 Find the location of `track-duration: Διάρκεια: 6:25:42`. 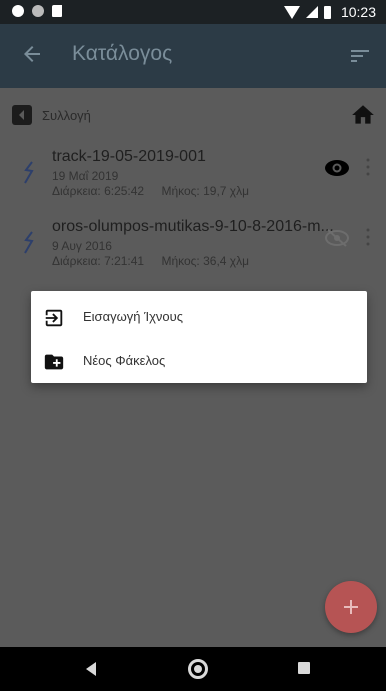

track-duration: Διάρκεια: 6:25:42 is located at coordinates (98, 191).